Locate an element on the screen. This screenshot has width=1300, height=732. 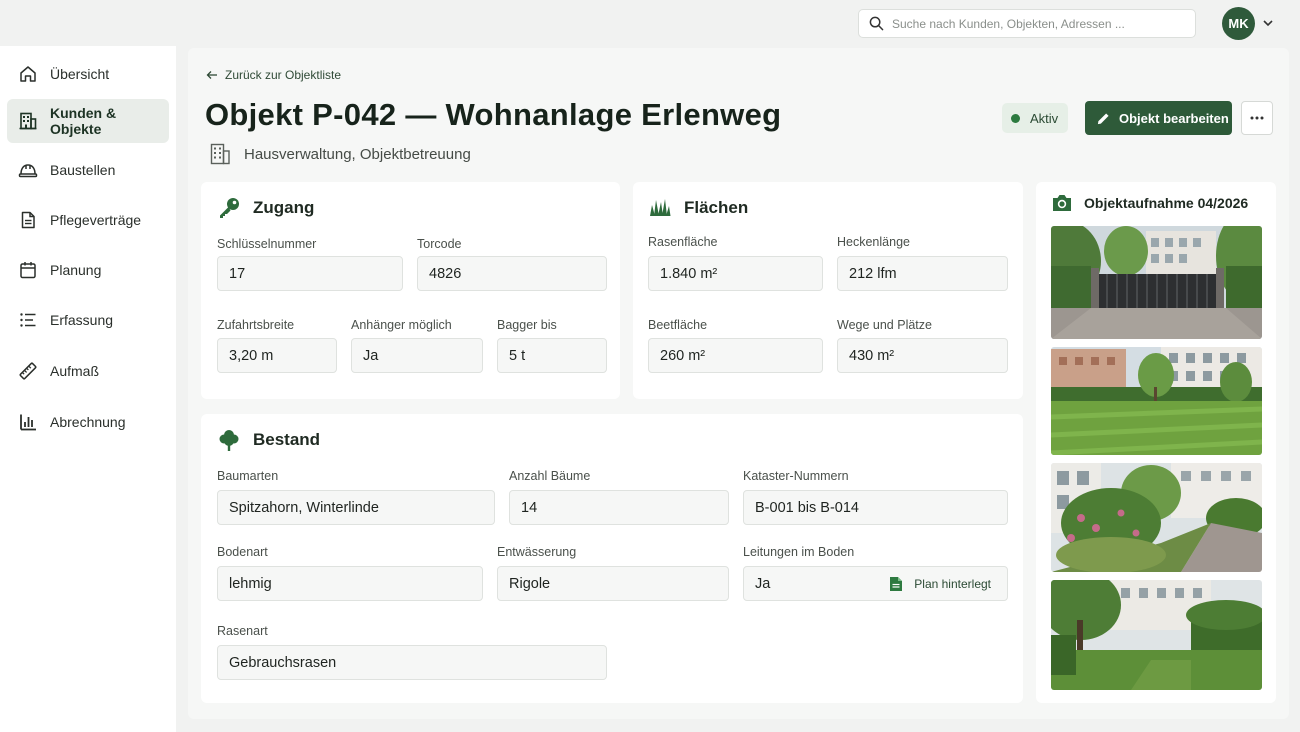
sidebar-item-label: Pflegeverträge is located at coordinates (96, 220).